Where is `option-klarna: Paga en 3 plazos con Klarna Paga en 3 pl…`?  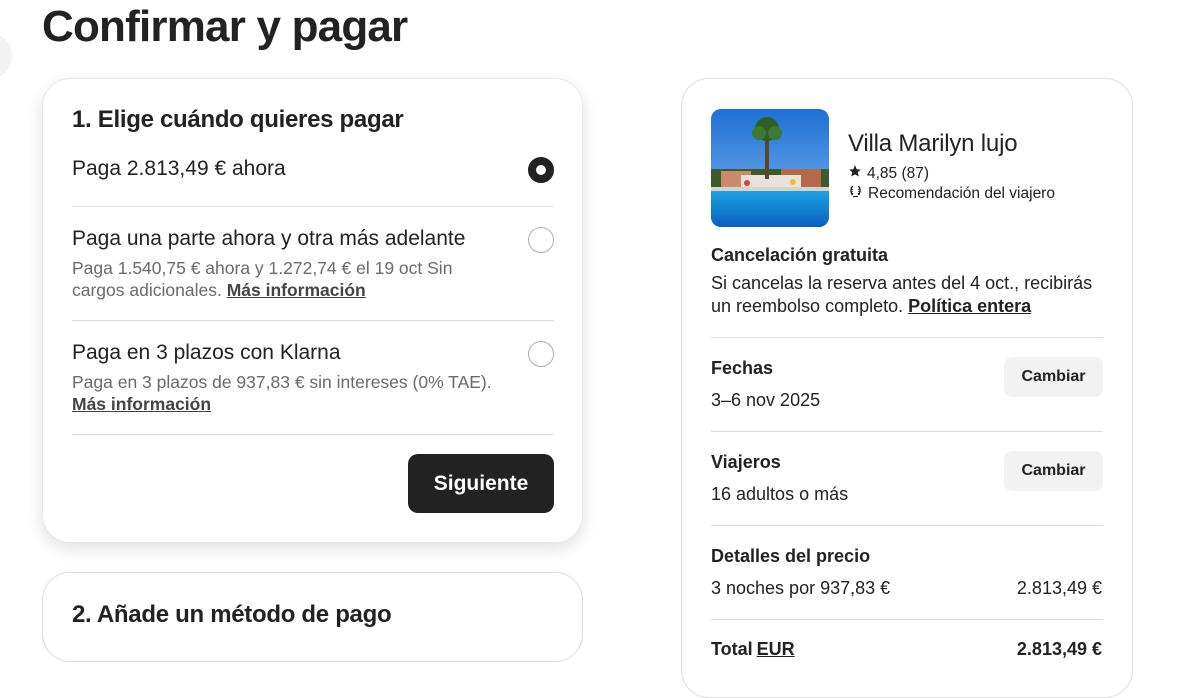
option-klarna: Paga en 3 plazos con Klarna Paga en 3 pl… is located at coordinates (313, 377).